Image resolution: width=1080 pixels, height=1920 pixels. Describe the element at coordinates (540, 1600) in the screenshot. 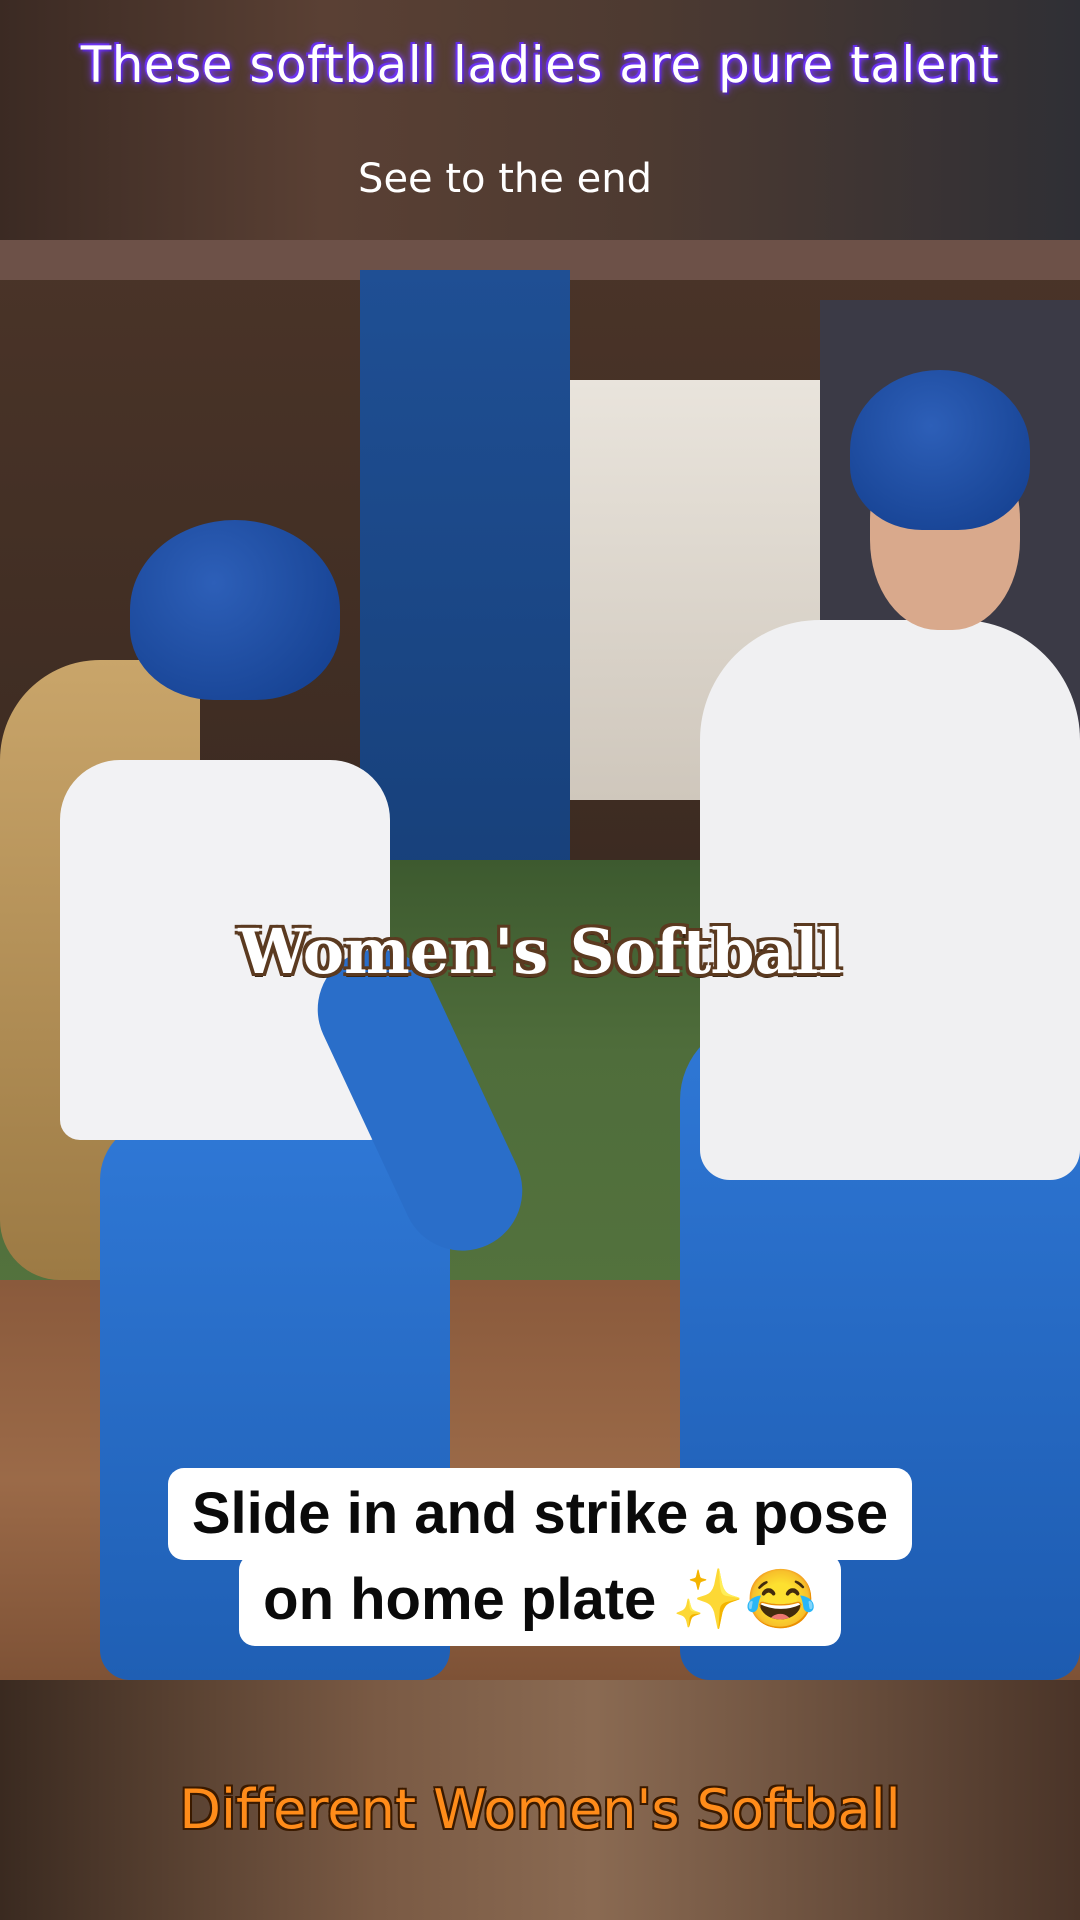

I see `caption-line-2: on home plate ✨😂` at that location.